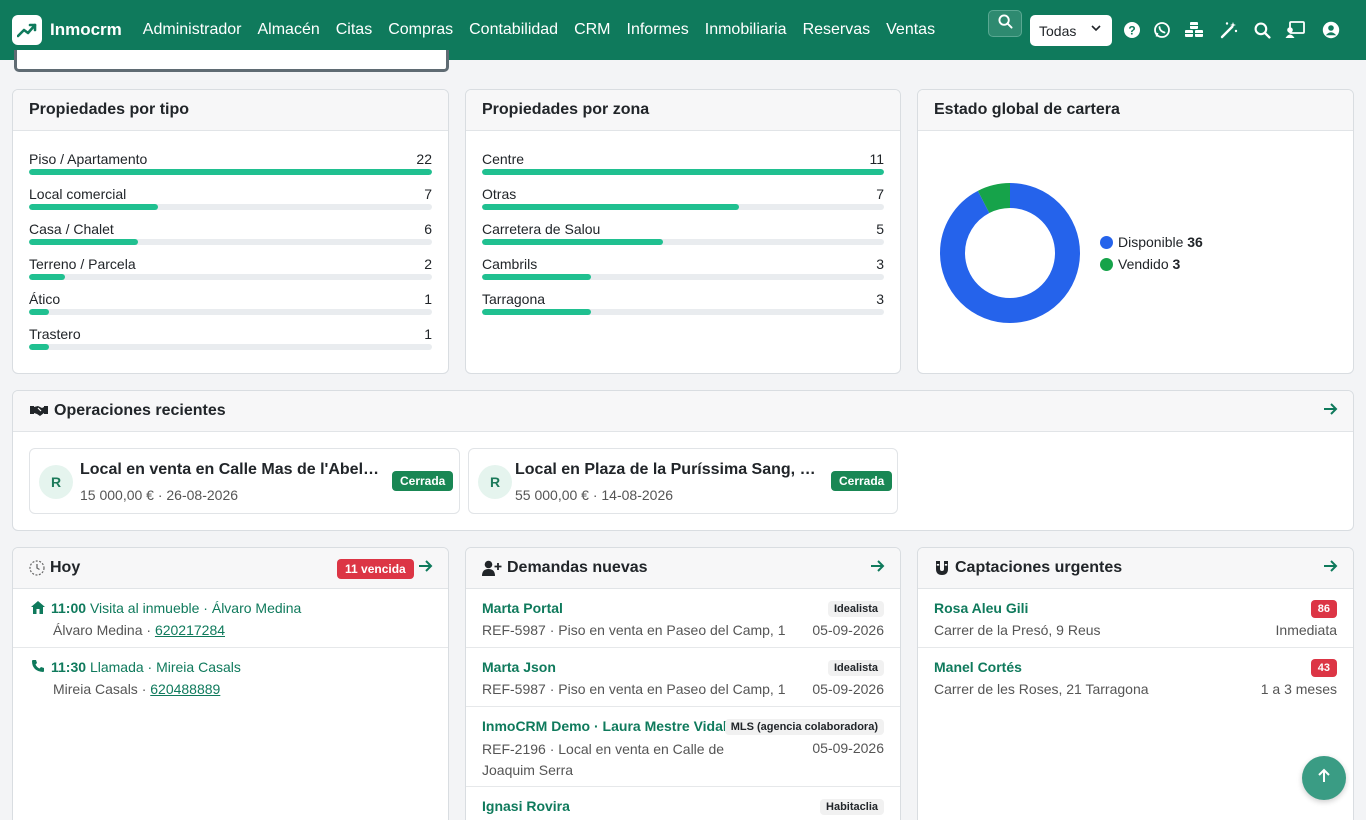 The image size is (1366, 820). What do you see at coordinates (1229, 30) in the screenshot?
I see `magic-wand-icon` at bounding box center [1229, 30].